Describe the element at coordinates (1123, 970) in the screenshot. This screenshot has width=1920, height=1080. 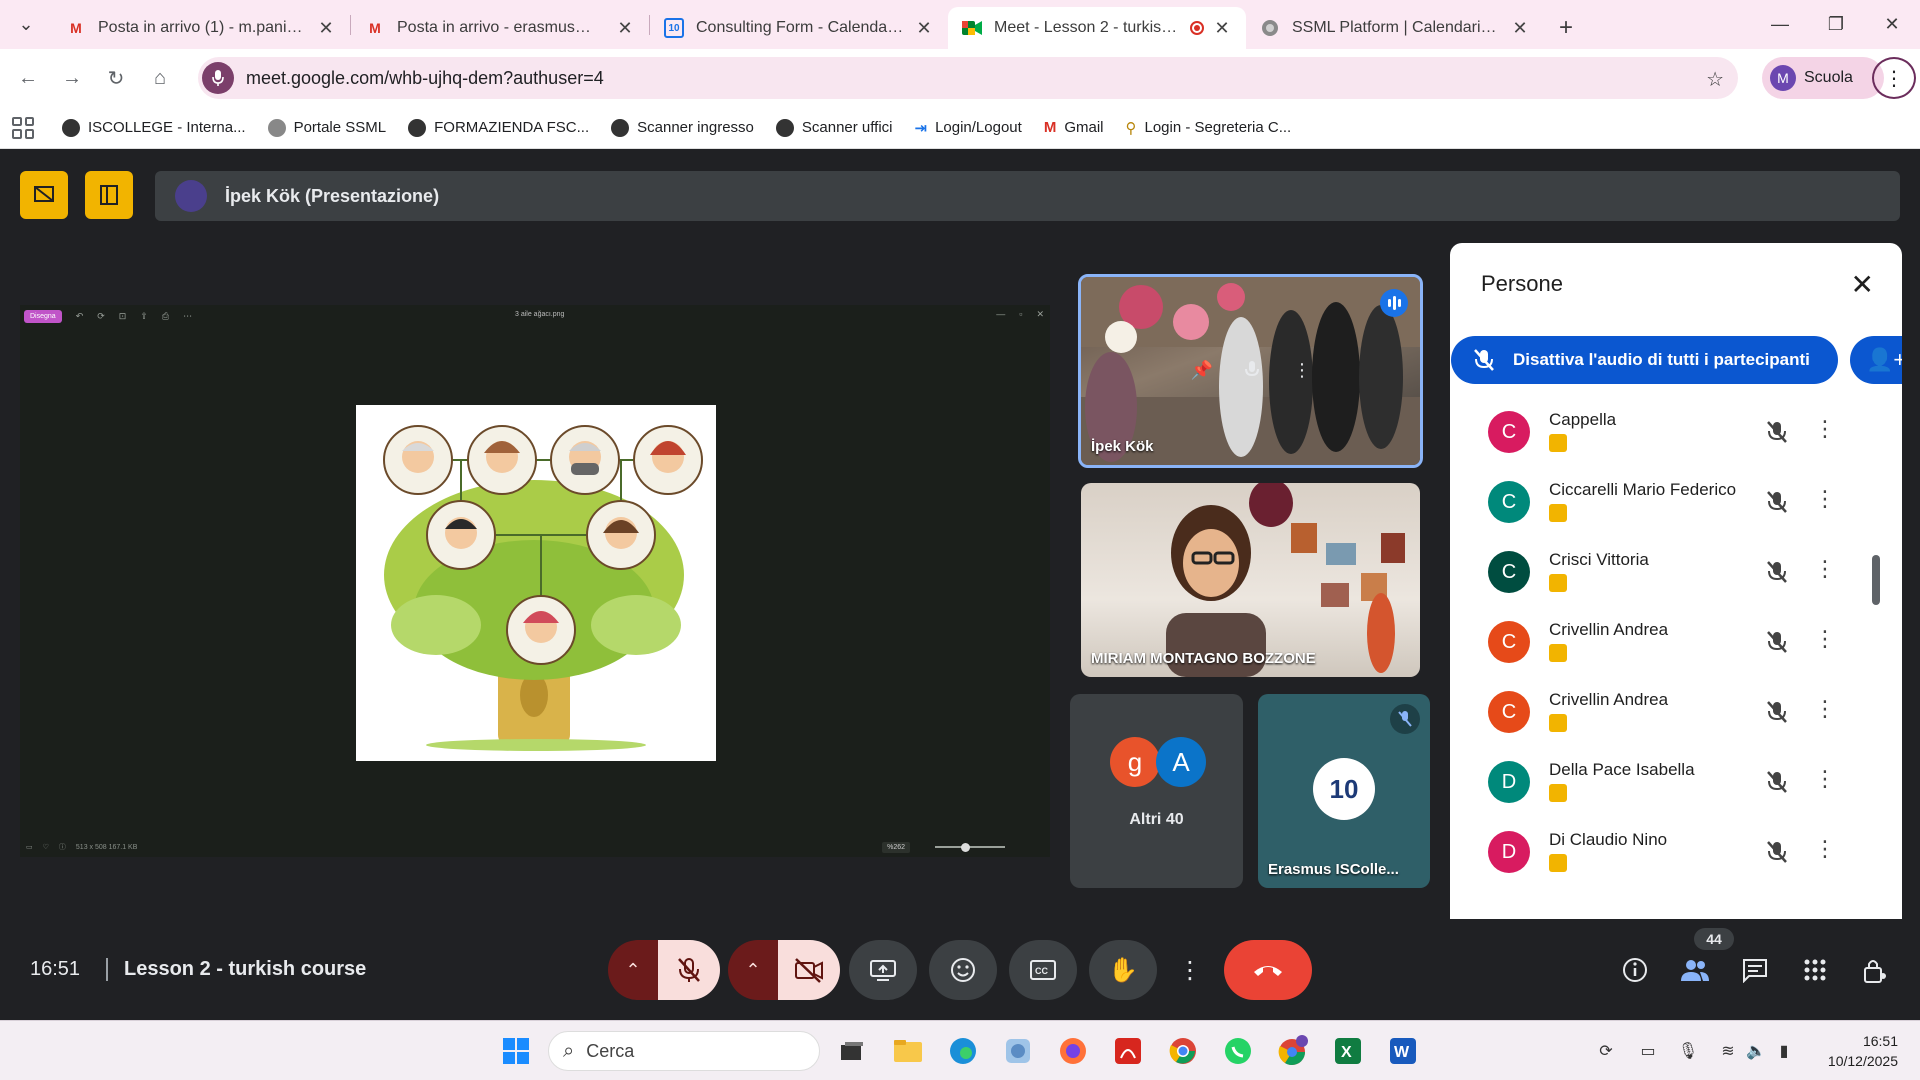
I see `raise-hand-button: ✋` at that location.